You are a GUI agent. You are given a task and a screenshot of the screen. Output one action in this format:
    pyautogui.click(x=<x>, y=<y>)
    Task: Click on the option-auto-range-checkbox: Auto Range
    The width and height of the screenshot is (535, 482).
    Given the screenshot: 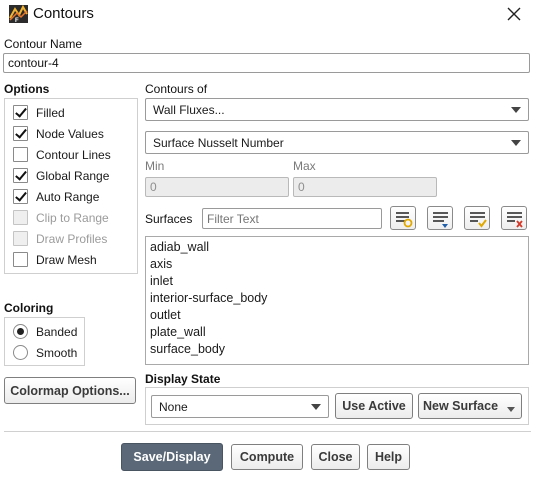 What is the action you would take?
    pyautogui.click(x=62, y=196)
    